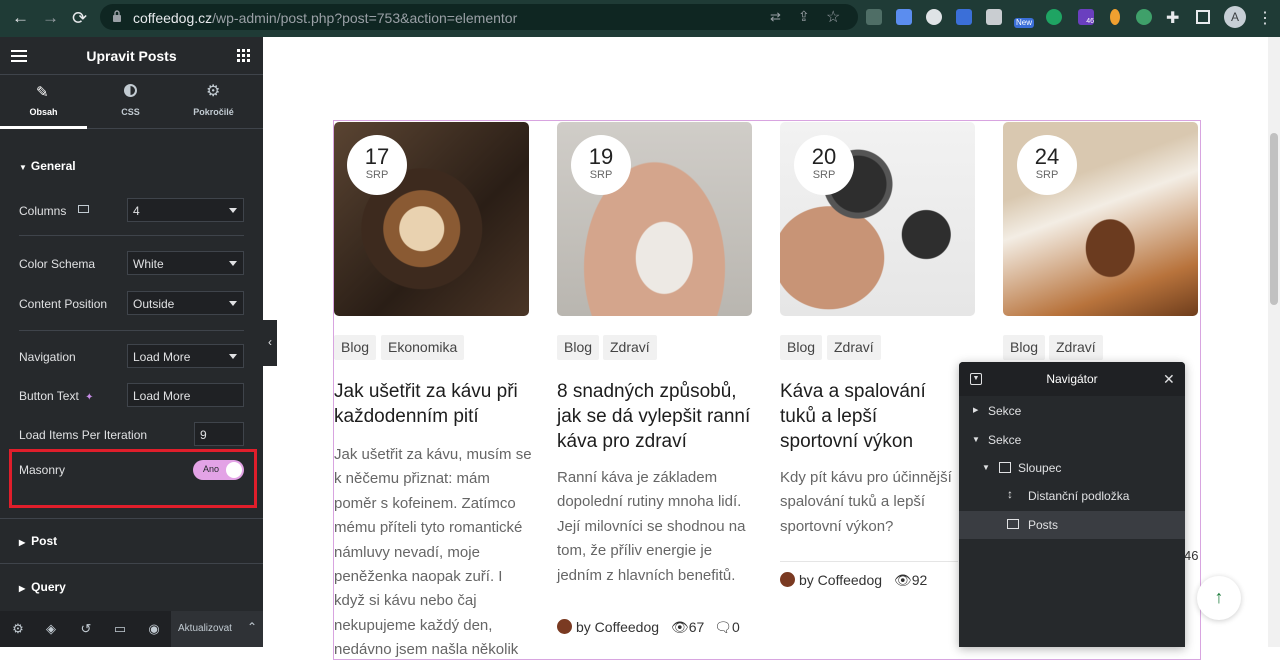  Describe the element at coordinates (185, 210) in the screenshot. I see `columns-select: 4` at that location.